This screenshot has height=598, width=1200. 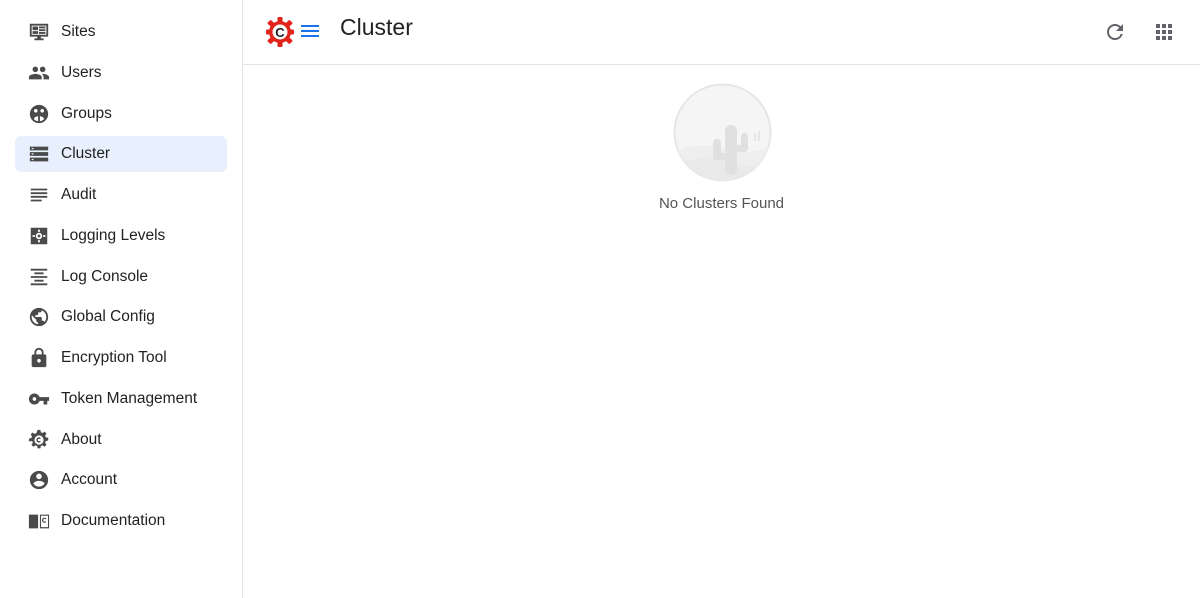 I want to click on sidebar-item-audit: Audit, so click(x=121, y=195).